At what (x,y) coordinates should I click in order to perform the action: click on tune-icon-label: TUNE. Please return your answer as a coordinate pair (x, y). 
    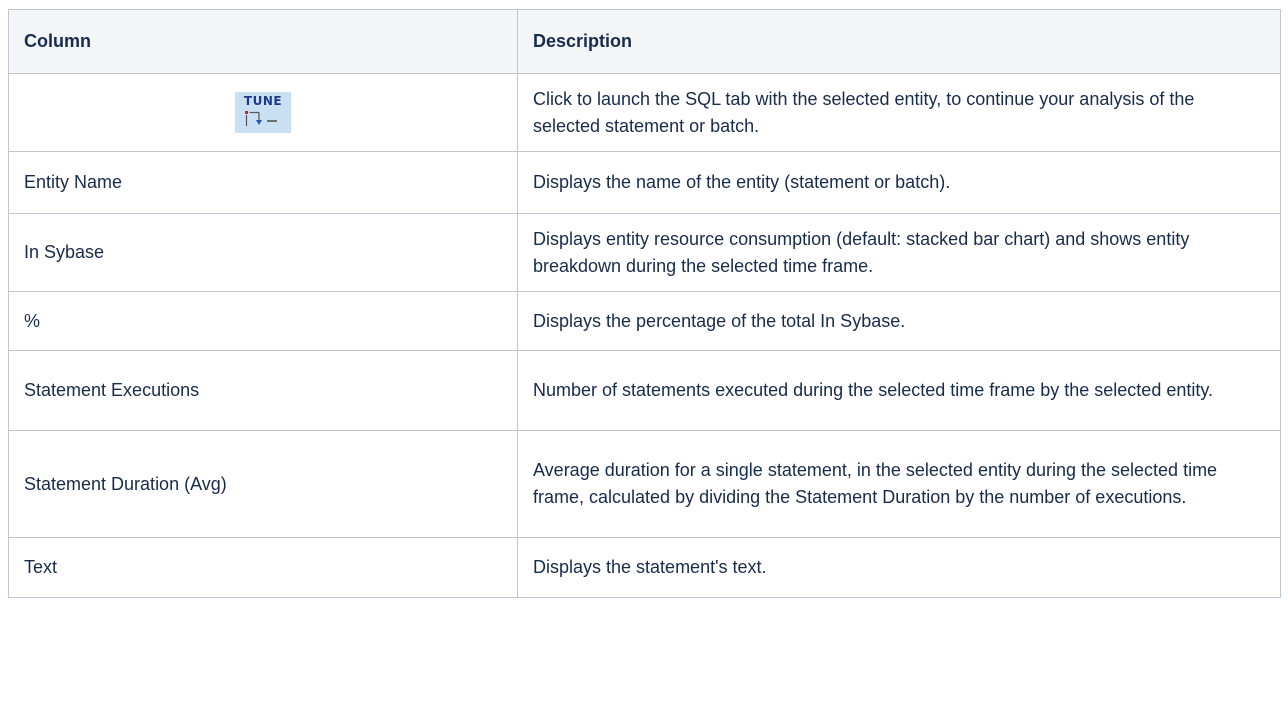
    Looking at the image, I should click on (263, 101).